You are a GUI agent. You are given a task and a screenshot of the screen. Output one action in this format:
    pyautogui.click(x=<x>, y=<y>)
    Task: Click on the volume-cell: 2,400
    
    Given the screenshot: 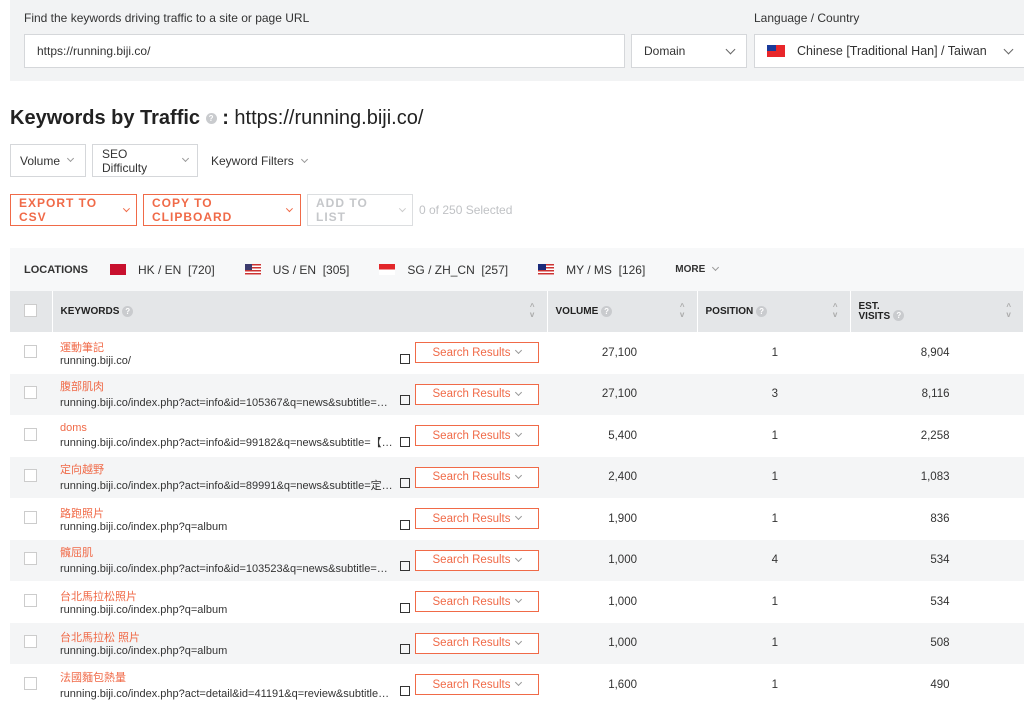 What is the action you would take?
    pyautogui.click(x=622, y=477)
    